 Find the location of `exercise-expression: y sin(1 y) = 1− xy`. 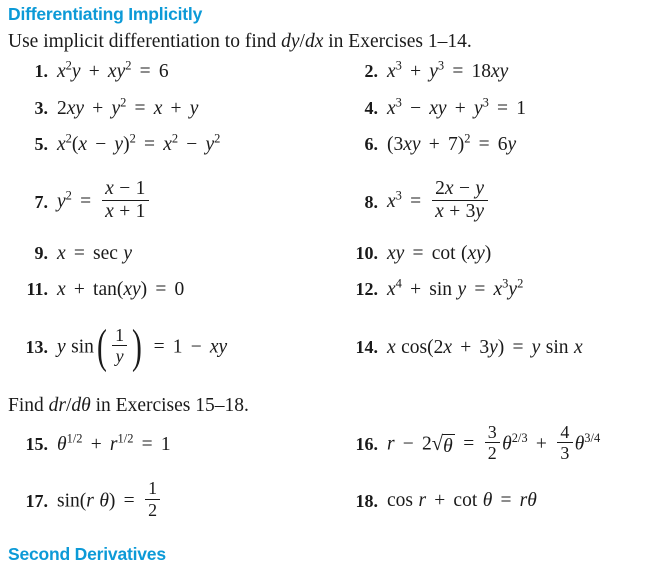

exercise-expression: y sin(1 y) = 1− xy is located at coordinates (142, 346).